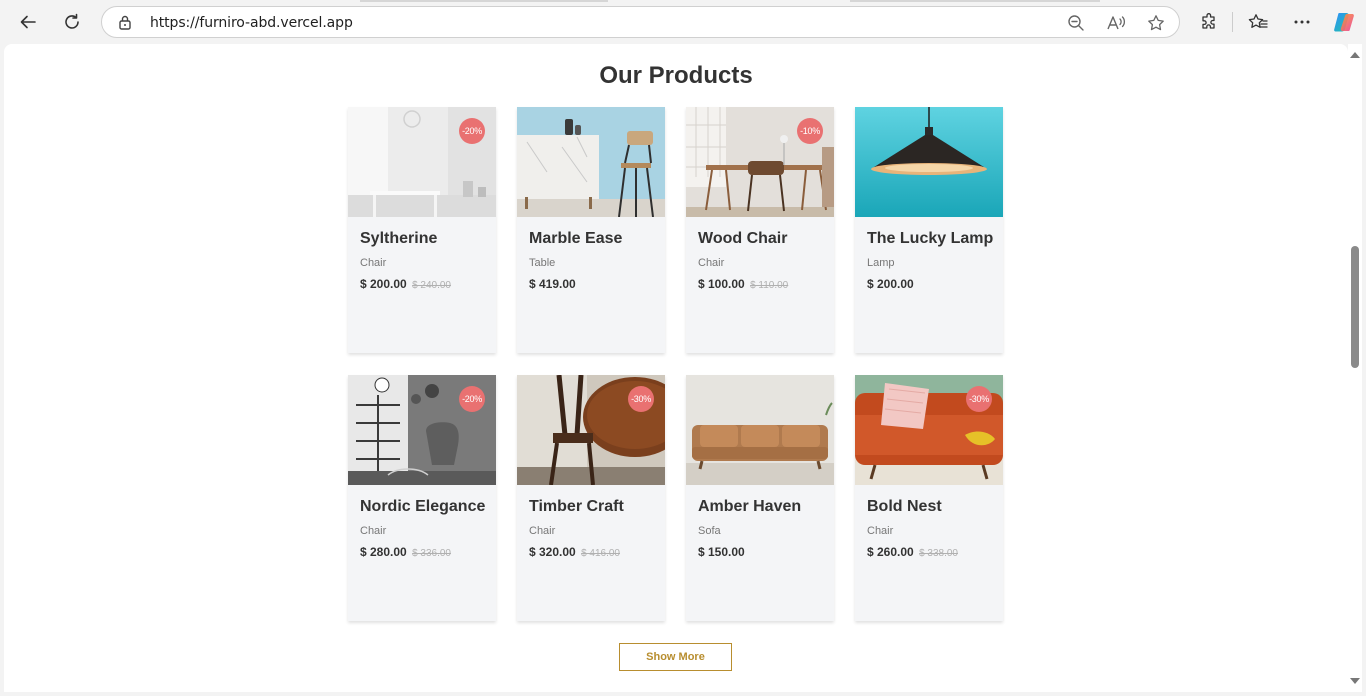 The image size is (1366, 696). Describe the element at coordinates (1355, 681) in the screenshot. I see `scroll-down-arrow-icon` at that location.